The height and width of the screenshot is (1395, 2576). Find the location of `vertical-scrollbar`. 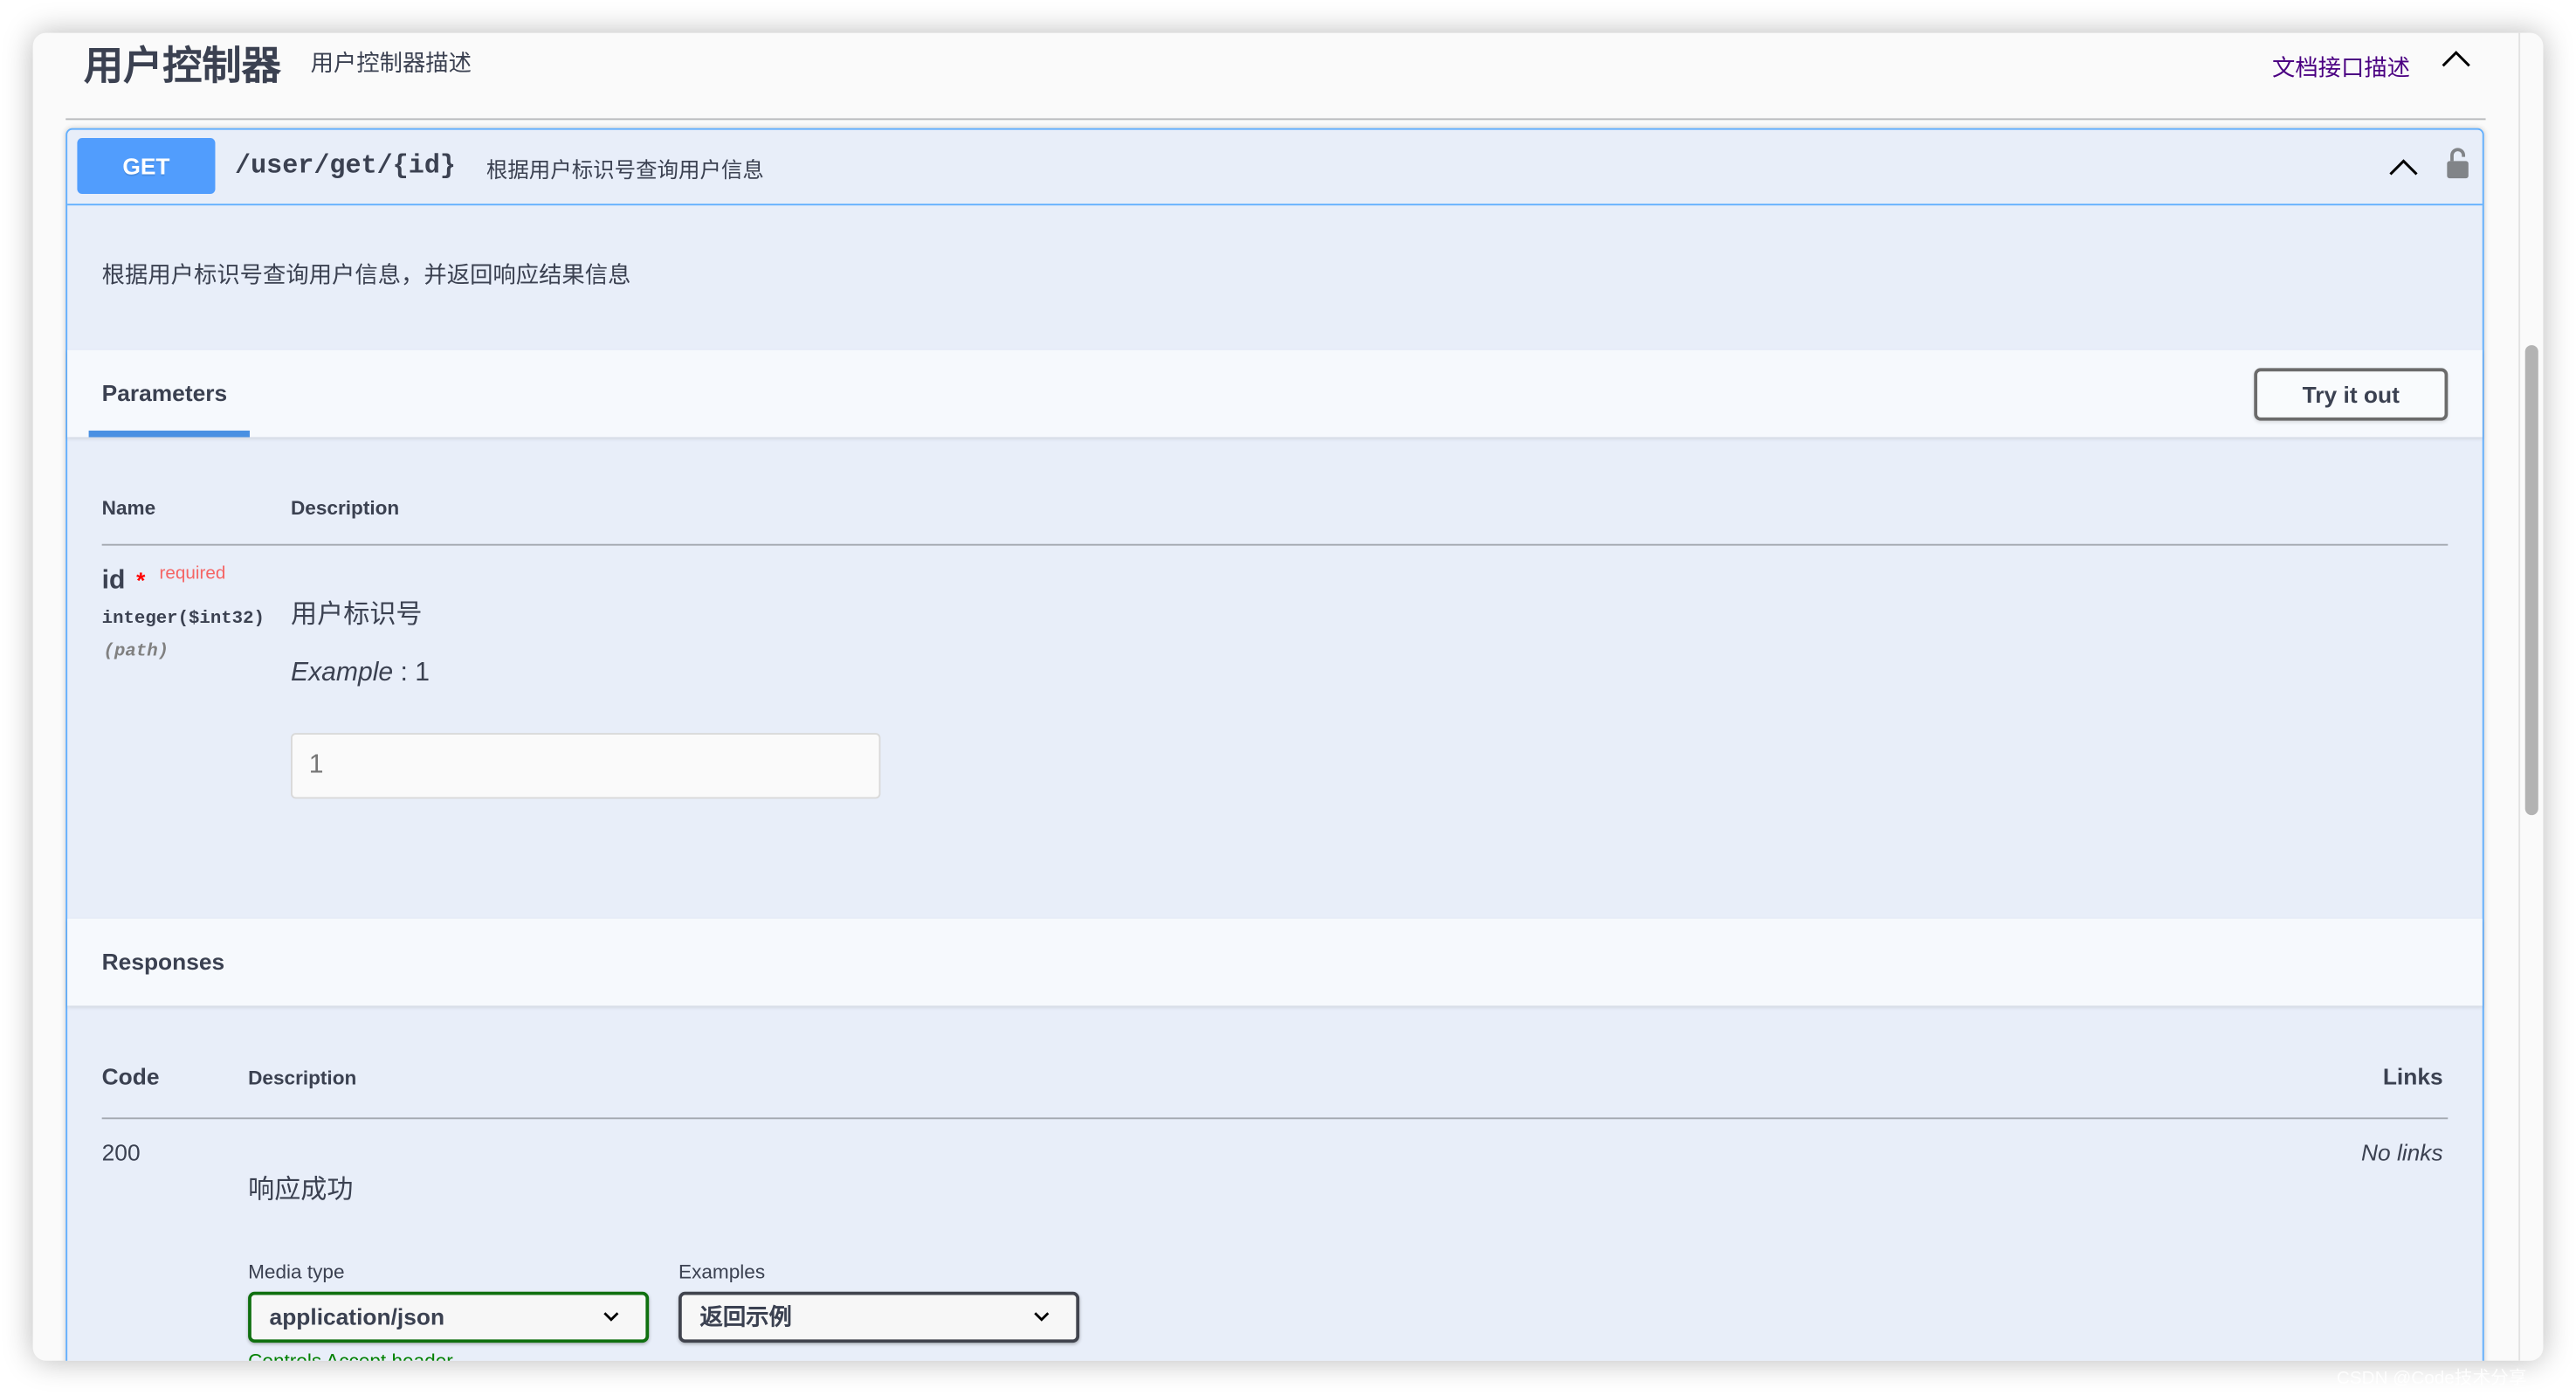

vertical-scrollbar is located at coordinates (2531, 696).